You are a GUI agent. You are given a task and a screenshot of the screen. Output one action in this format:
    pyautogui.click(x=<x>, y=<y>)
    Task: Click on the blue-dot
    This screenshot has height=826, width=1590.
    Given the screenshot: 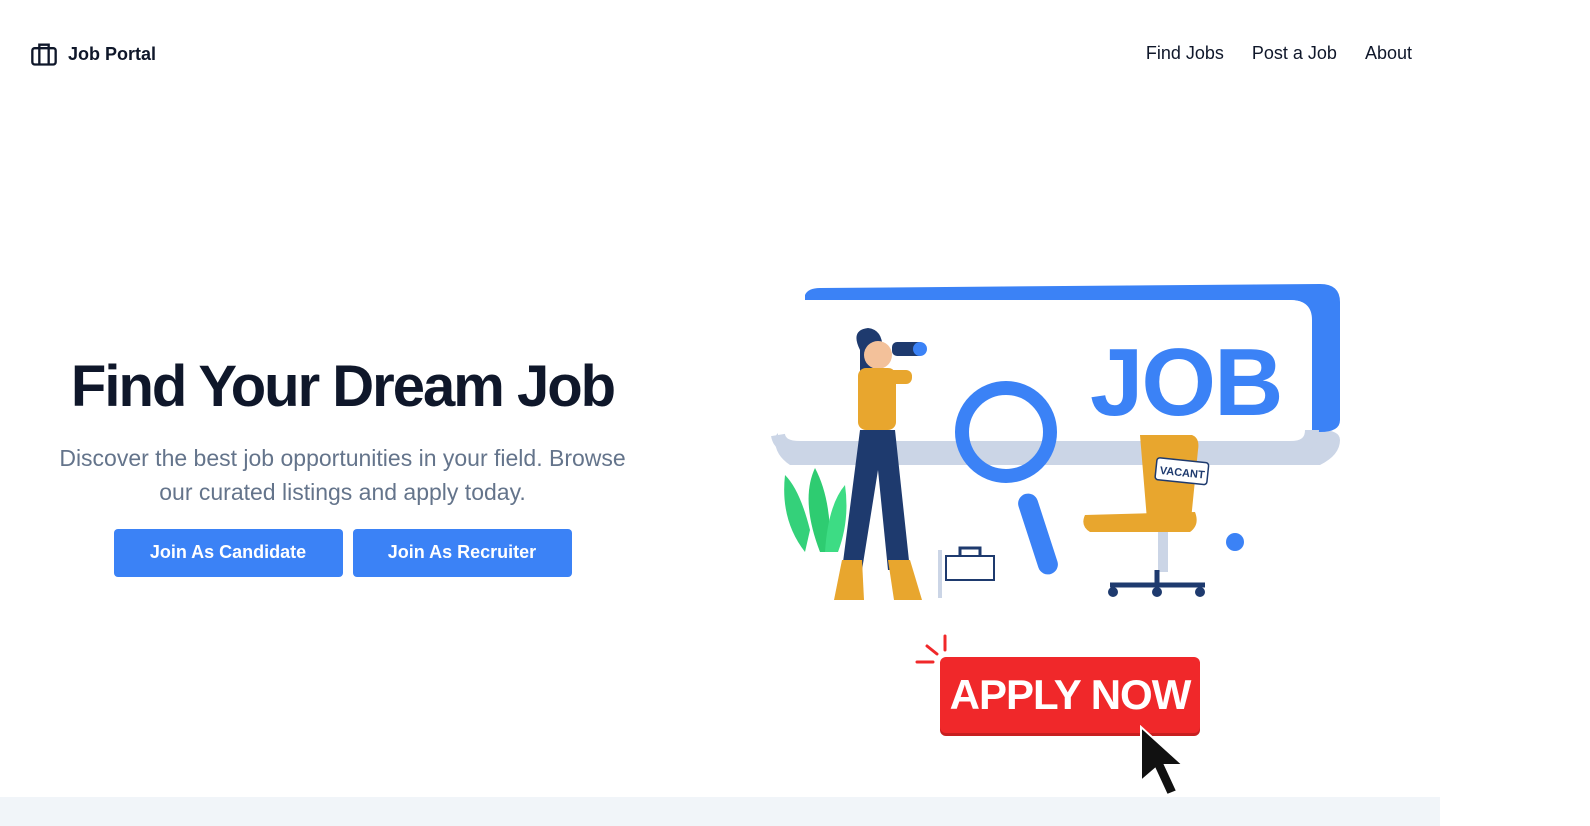 What is the action you would take?
    pyautogui.click(x=1235, y=542)
    